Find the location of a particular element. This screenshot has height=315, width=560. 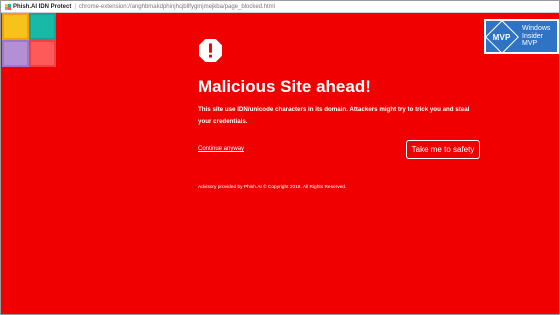

logo-tile-red is located at coordinates (42, 53).